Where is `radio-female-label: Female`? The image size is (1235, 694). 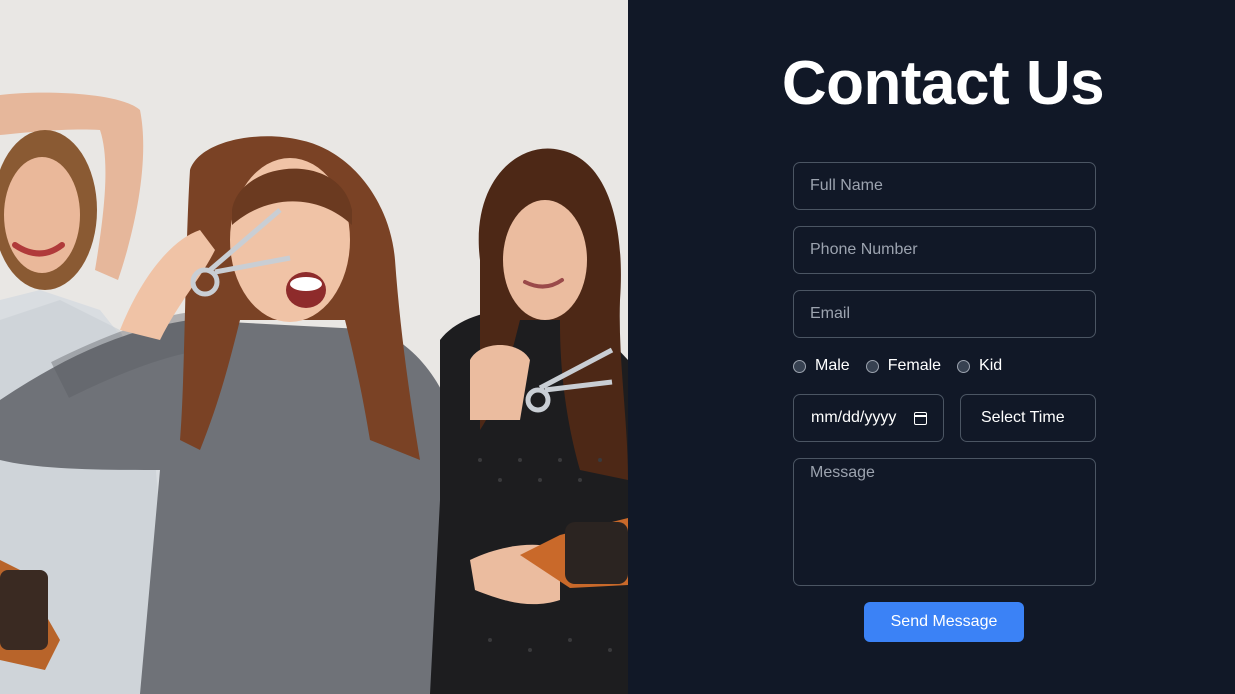
radio-female-label: Female is located at coordinates (914, 365).